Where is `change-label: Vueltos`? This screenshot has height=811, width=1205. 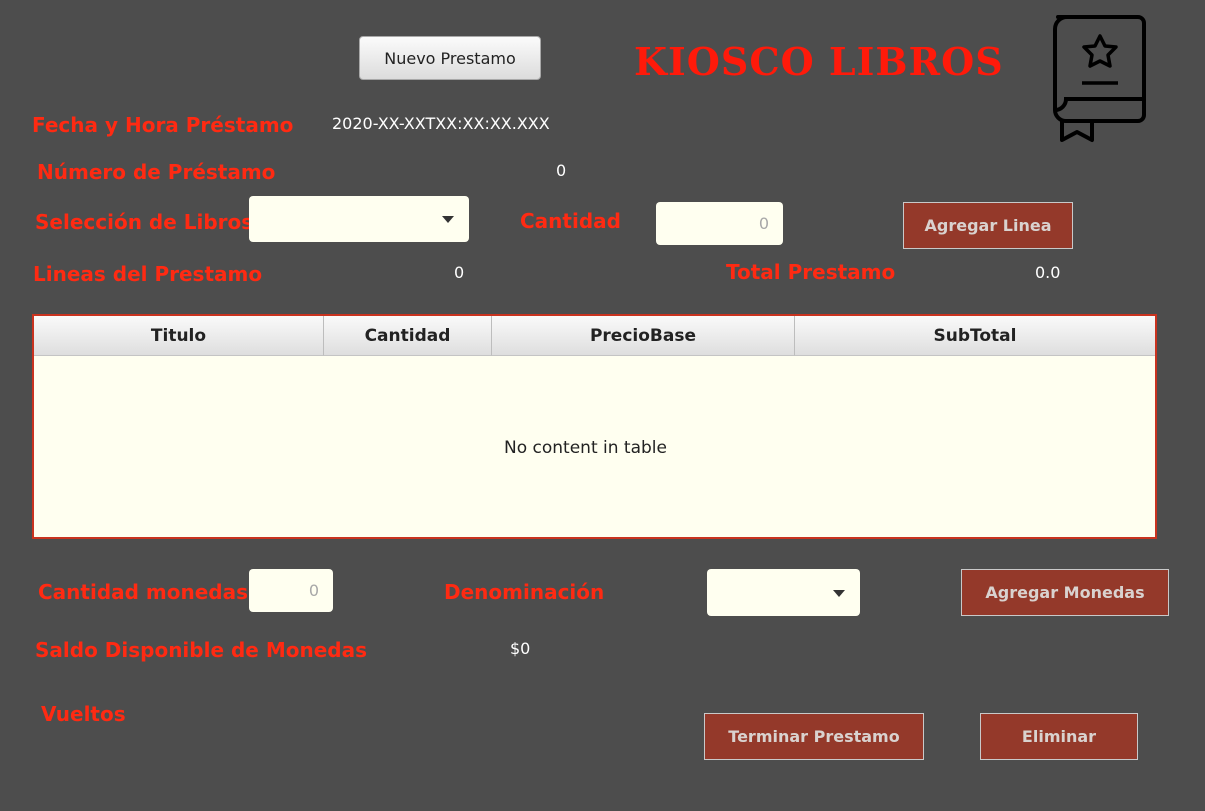
change-label: Vueltos is located at coordinates (83, 714).